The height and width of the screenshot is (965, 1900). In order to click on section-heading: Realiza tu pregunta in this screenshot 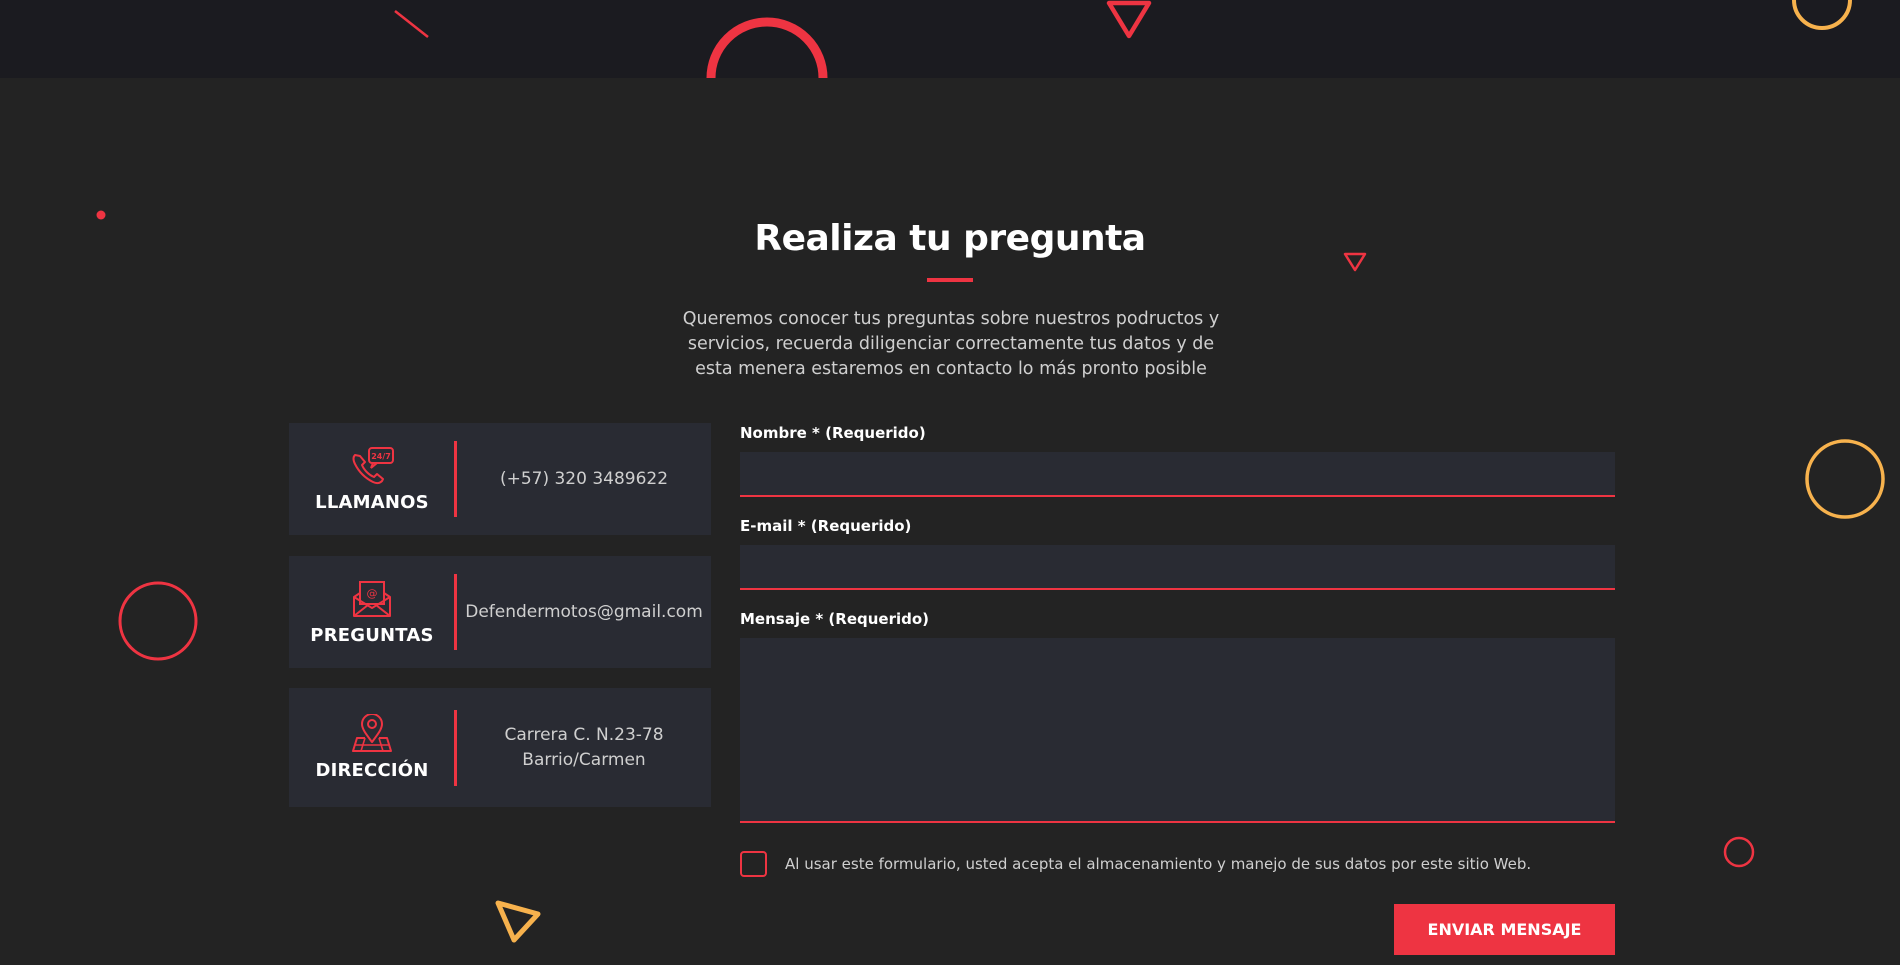, I will do `click(950, 250)`.